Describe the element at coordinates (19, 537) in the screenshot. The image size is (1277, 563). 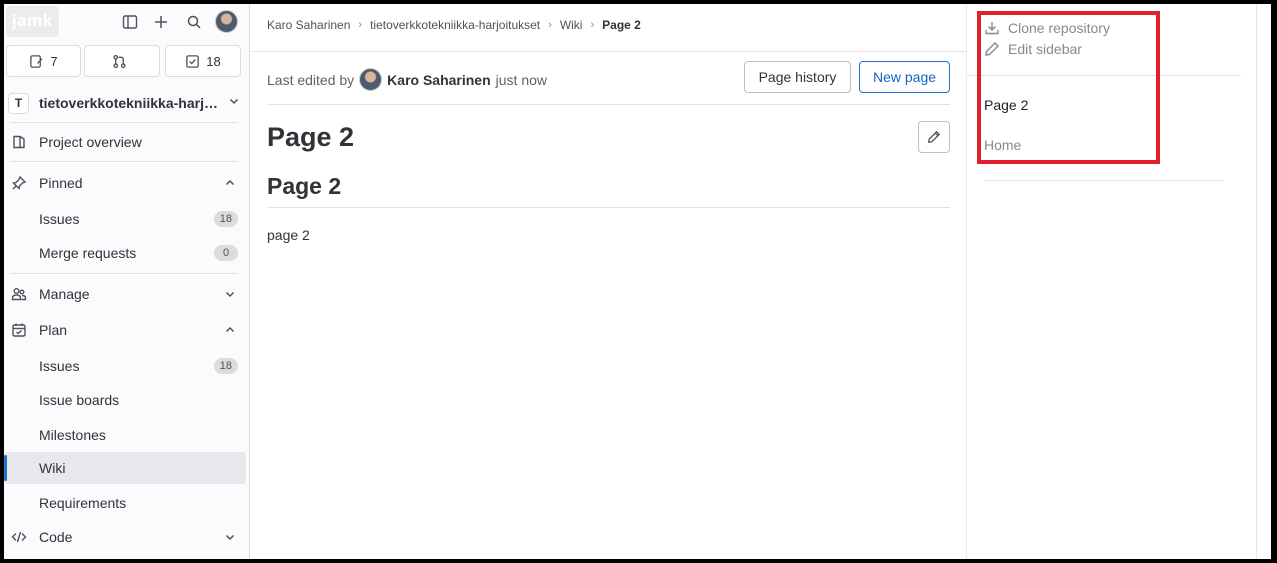
I see `code-icon` at that location.